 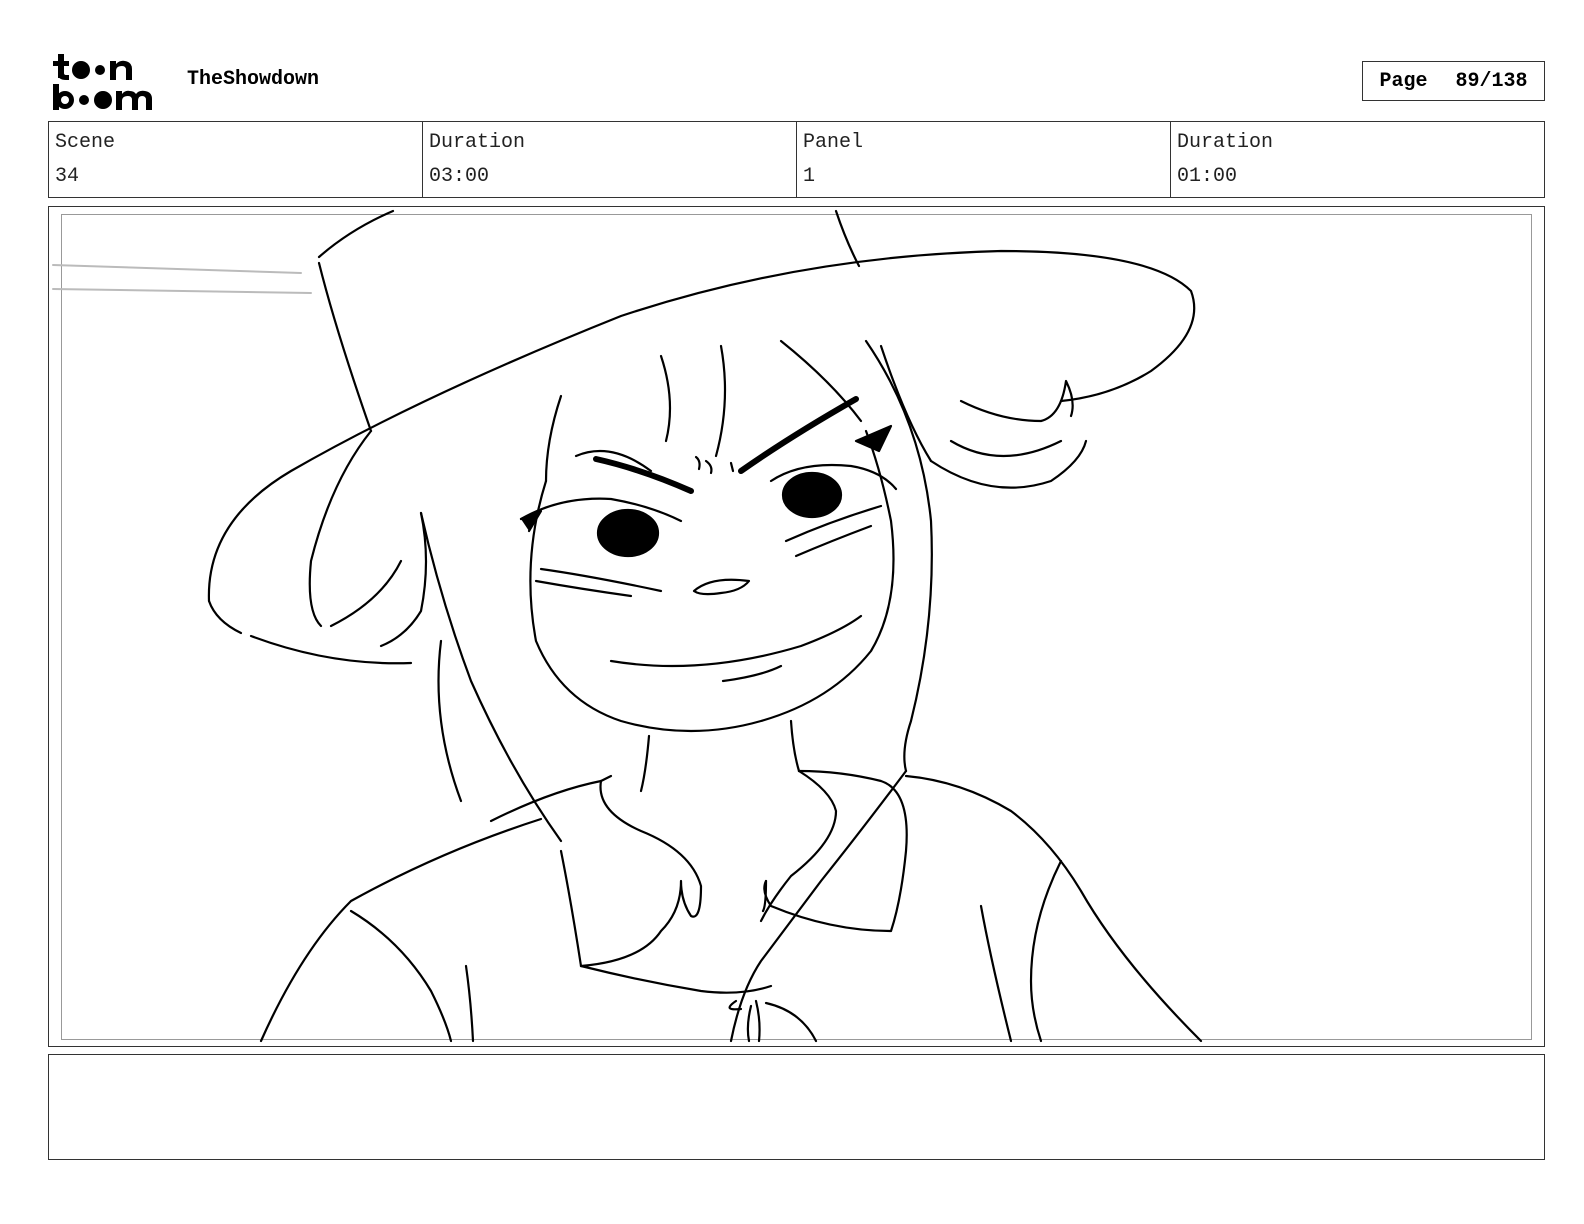 I want to click on page-indicator: Page 89/138, so click(x=1453, y=81).